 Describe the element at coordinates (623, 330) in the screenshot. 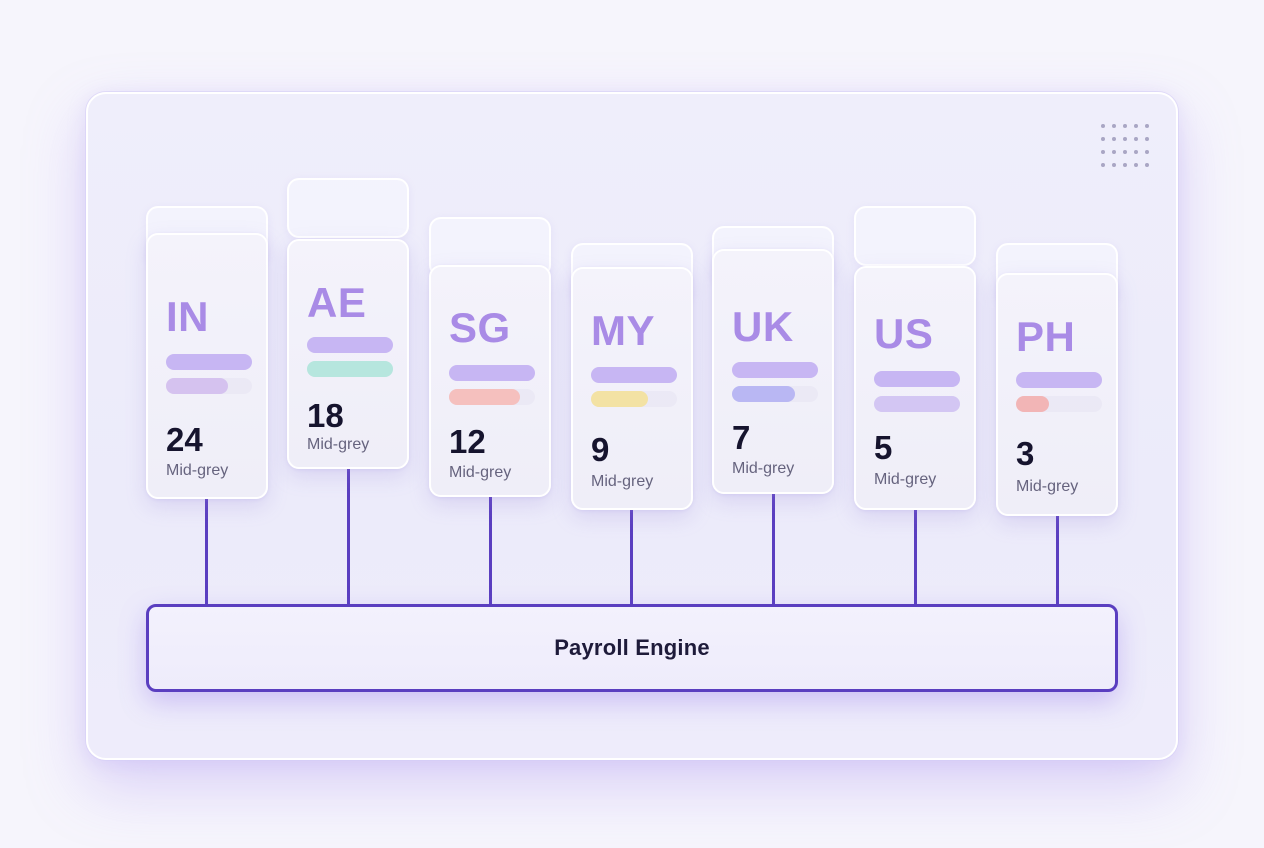

I see `country-code: MY` at that location.